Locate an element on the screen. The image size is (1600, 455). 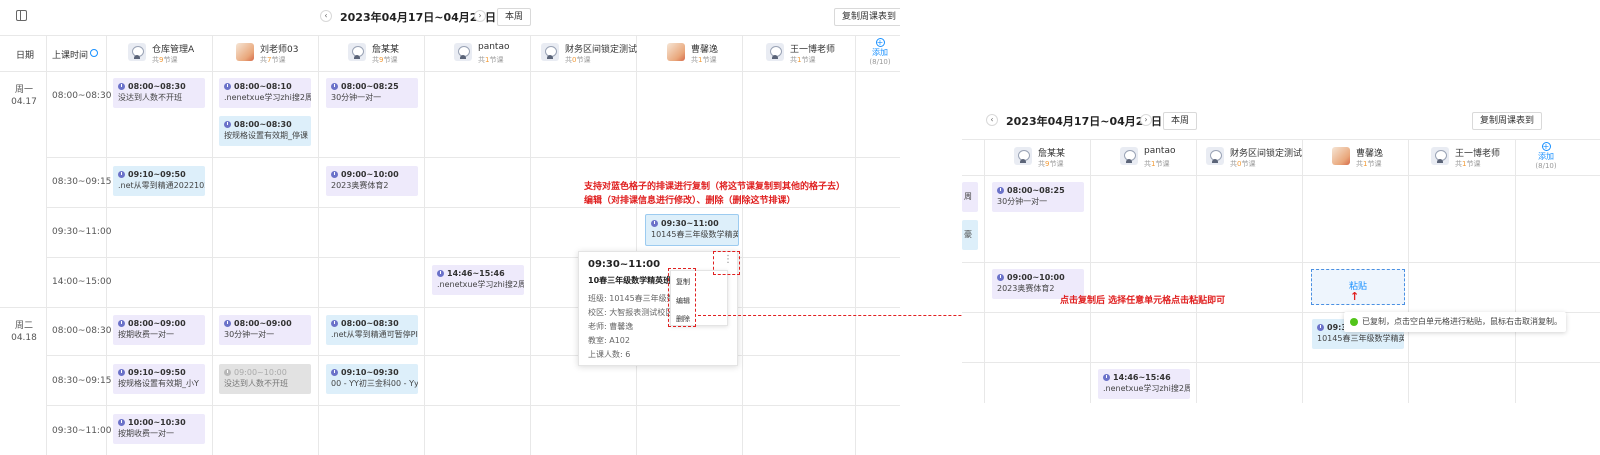
lesson-card: 08:00~09:00 按期收费一对一 is located at coordinates (159, 330).